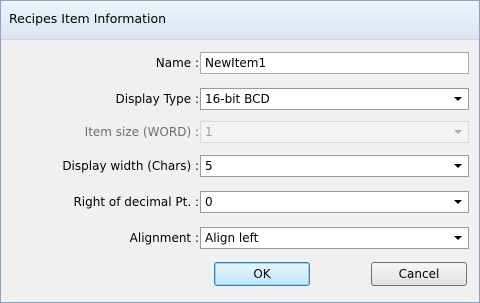  I want to click on display-type-value: 16-bit BCD, so click(237, 99).